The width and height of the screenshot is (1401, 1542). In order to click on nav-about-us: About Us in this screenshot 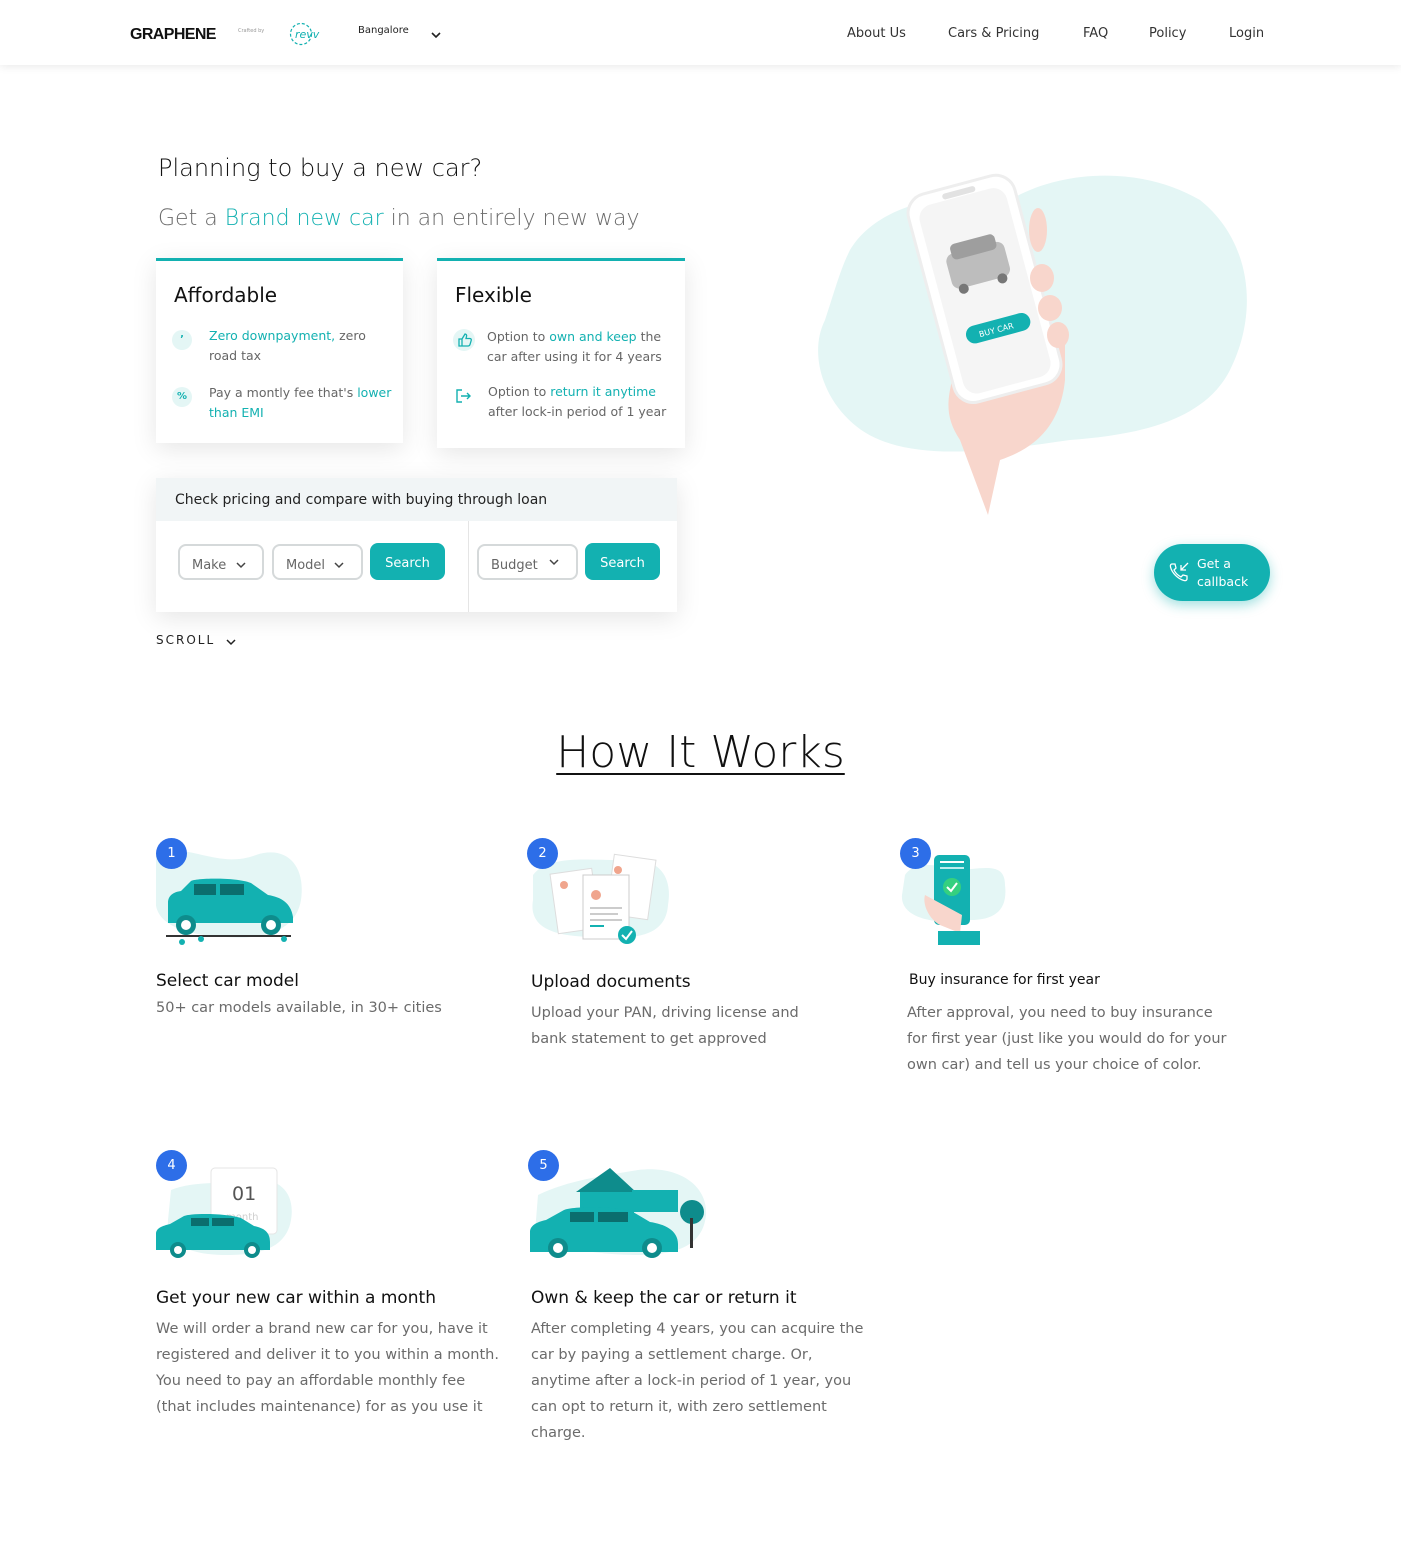, I will do `click(876, 33)`.